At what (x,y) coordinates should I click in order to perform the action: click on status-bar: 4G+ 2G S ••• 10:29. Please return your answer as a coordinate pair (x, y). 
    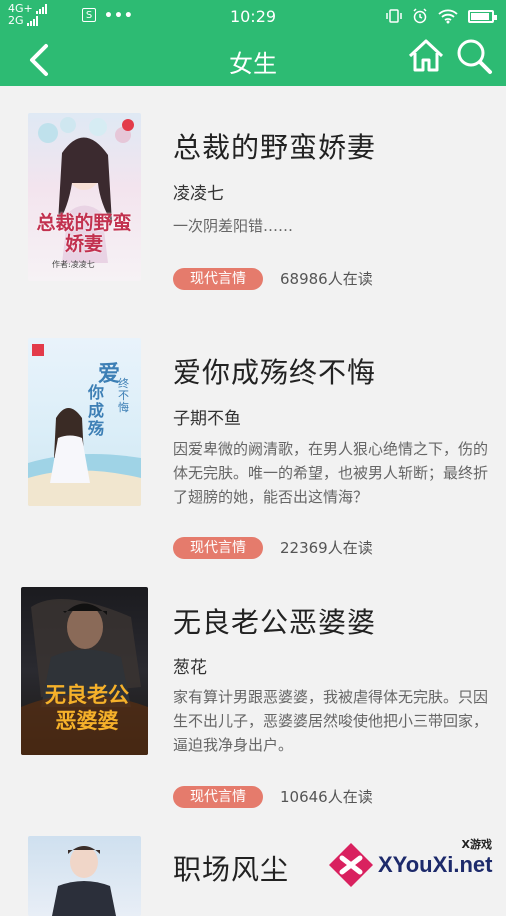
    Looking at the image, I should click on (253, 16).